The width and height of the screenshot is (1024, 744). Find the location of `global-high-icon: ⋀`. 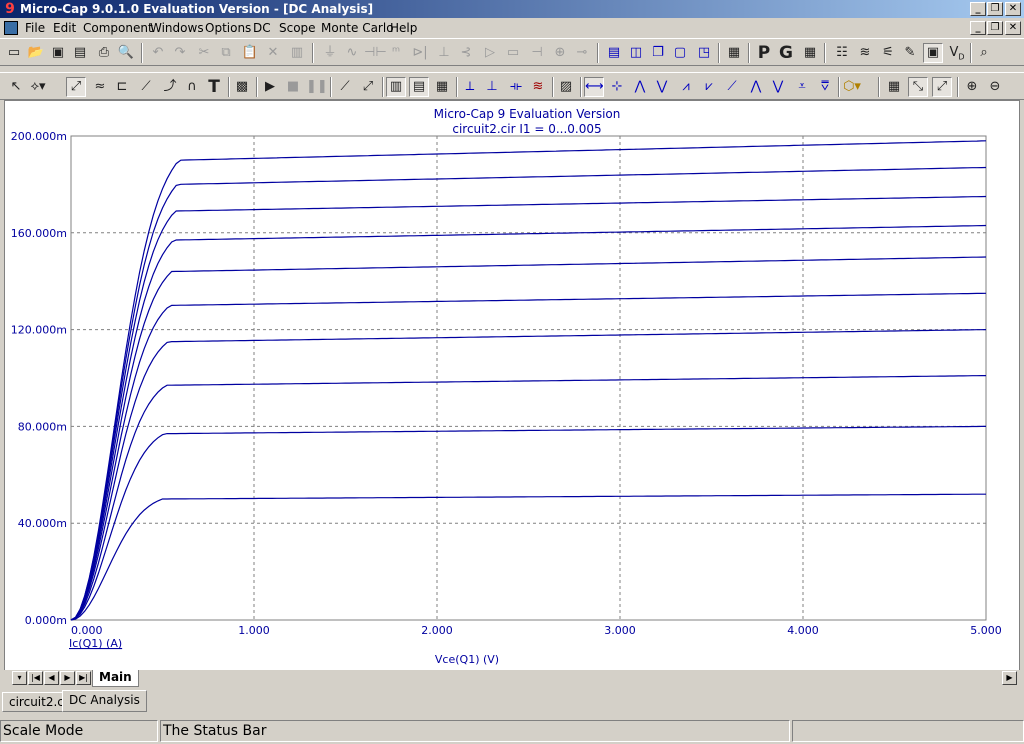

global-high-icon: ⋀ is located at coordinates (756, 87).